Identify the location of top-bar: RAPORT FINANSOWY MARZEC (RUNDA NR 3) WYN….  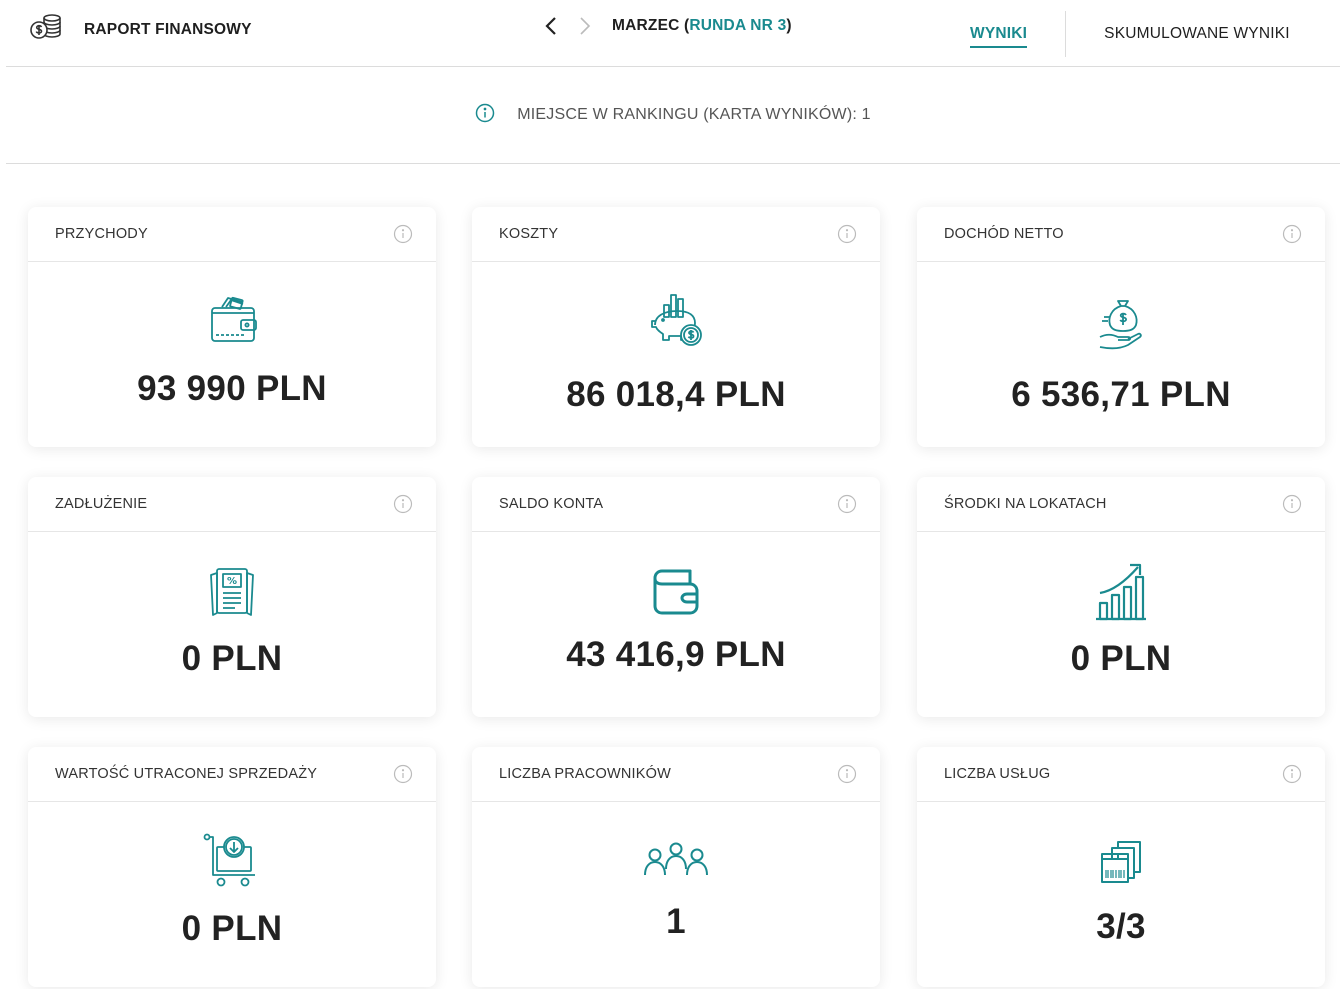
(673, 33).